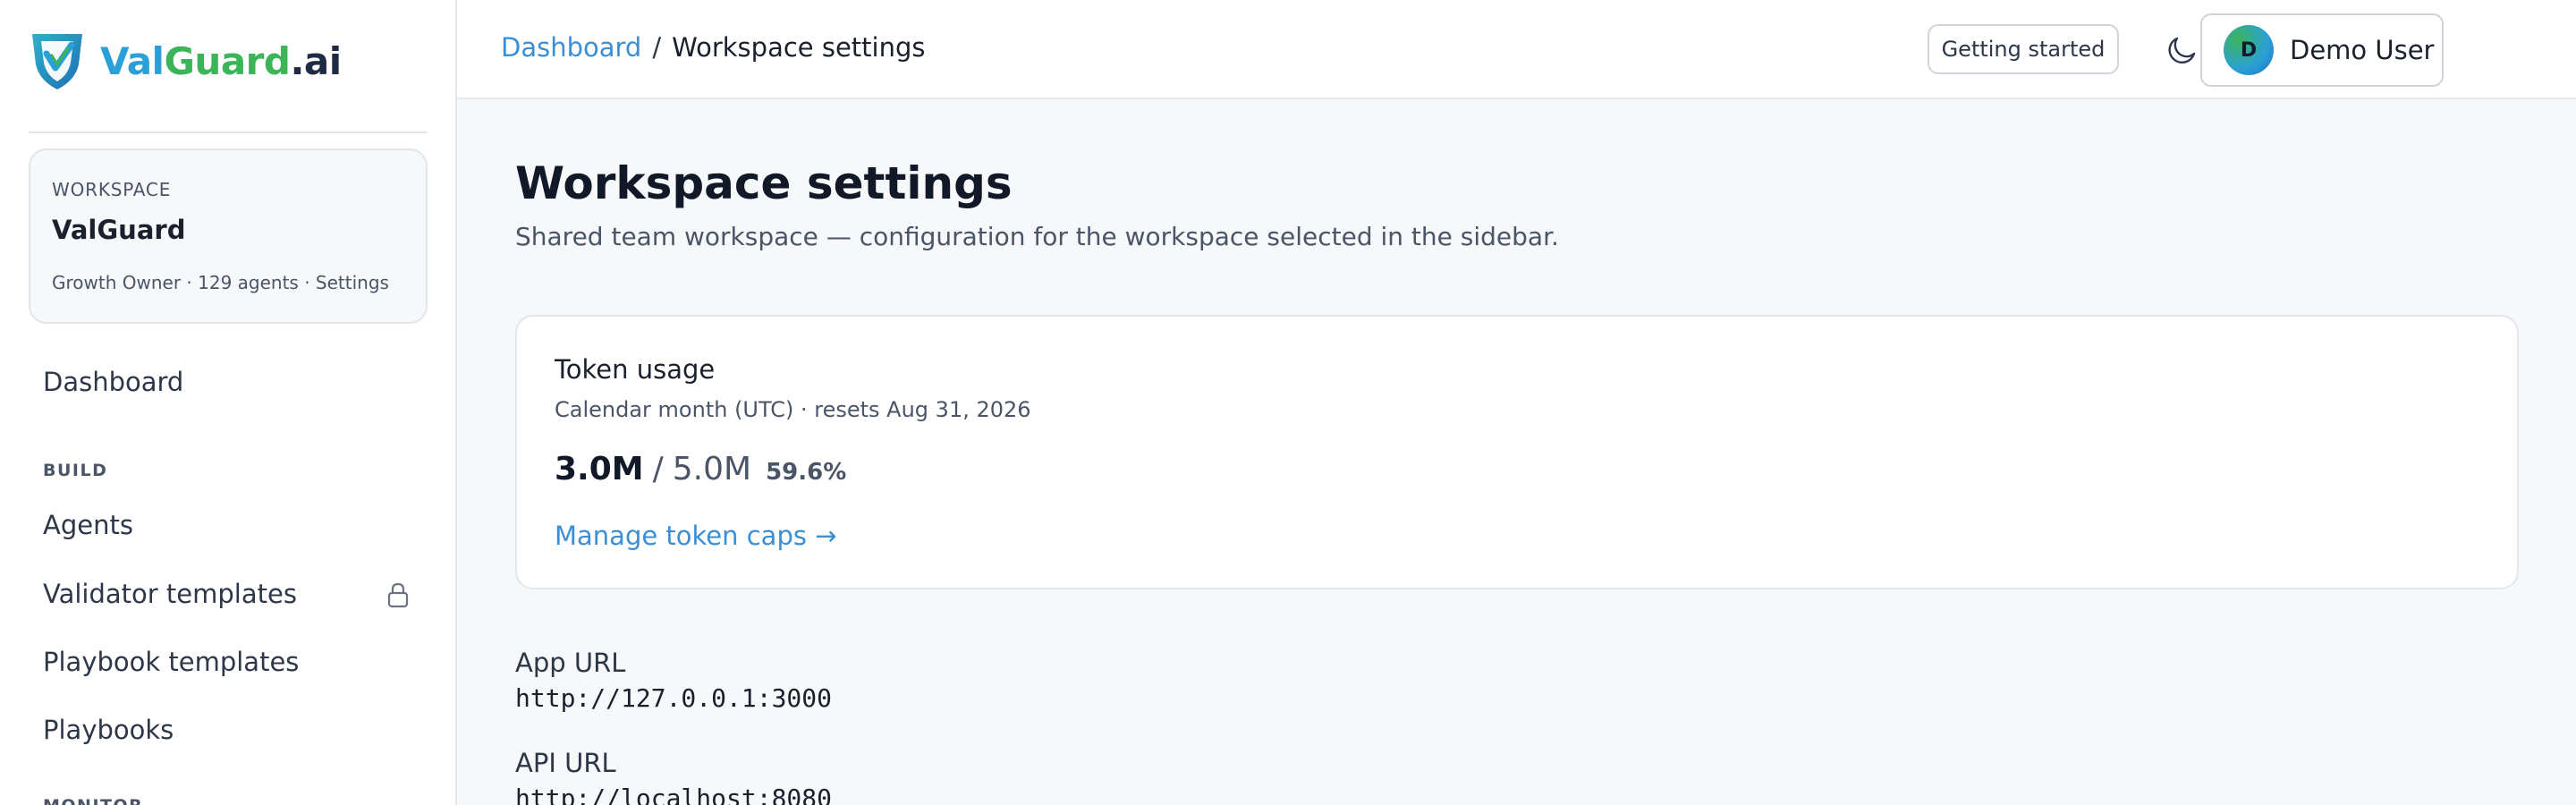 The width and height of the screenshot is (2576, 805). I want to click on brand-logo: ValGuard.ai, so click(184, 61).